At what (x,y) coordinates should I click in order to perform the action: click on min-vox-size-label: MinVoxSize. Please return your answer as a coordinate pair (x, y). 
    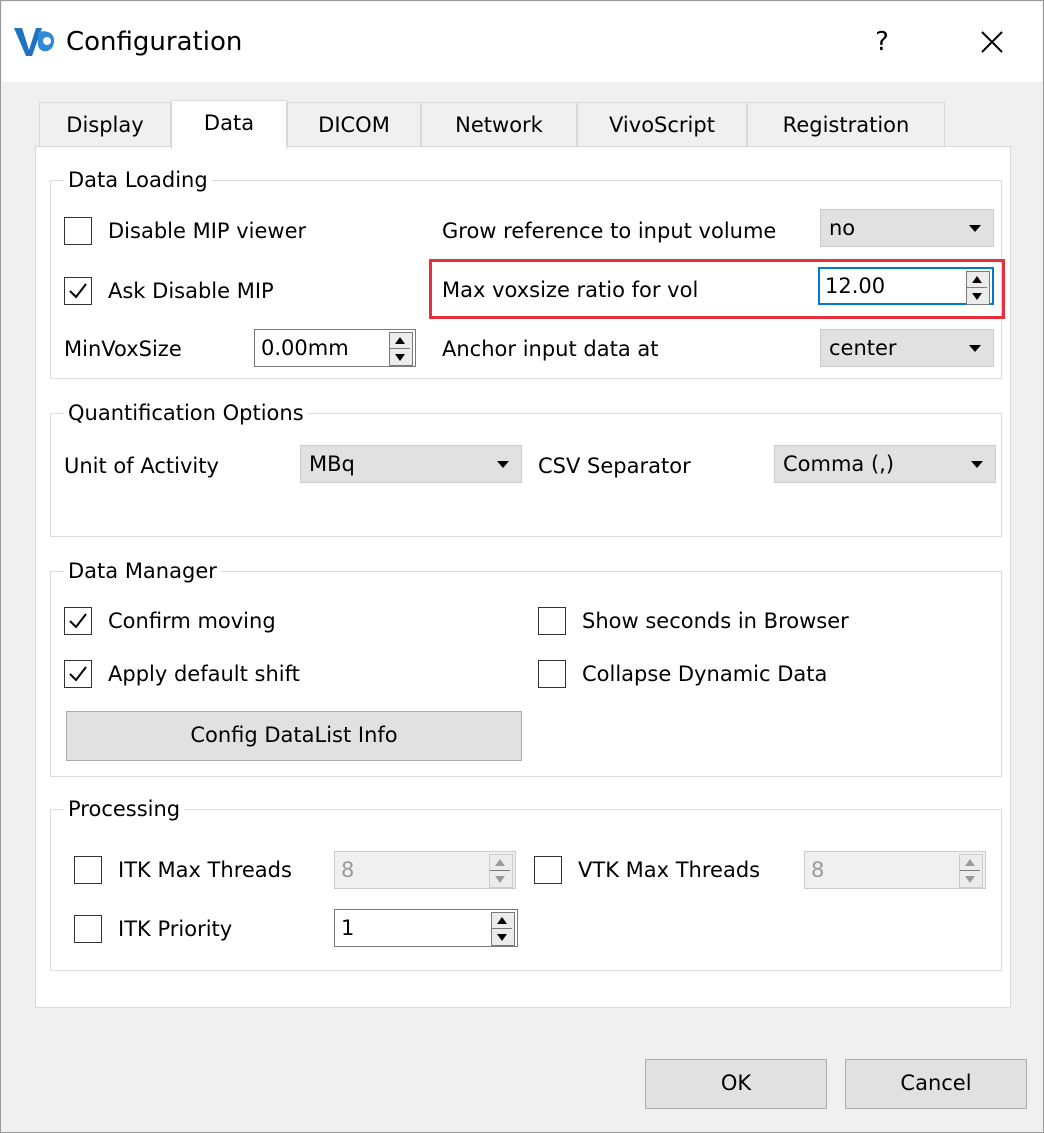
    Looking at the image, I should click on (123, 349).